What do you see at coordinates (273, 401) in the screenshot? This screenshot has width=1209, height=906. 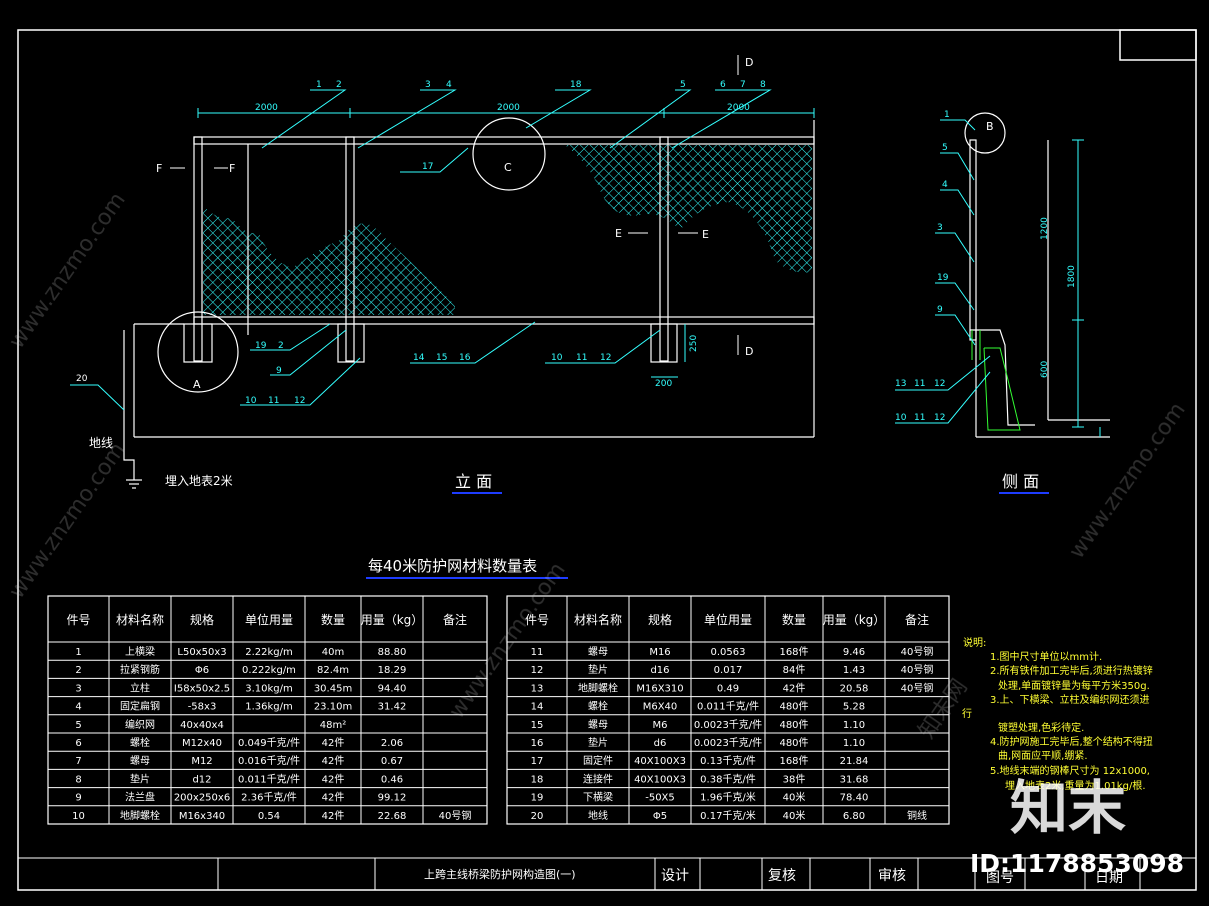 I see `callout-11a: 11` at bounding box center [273, 401].